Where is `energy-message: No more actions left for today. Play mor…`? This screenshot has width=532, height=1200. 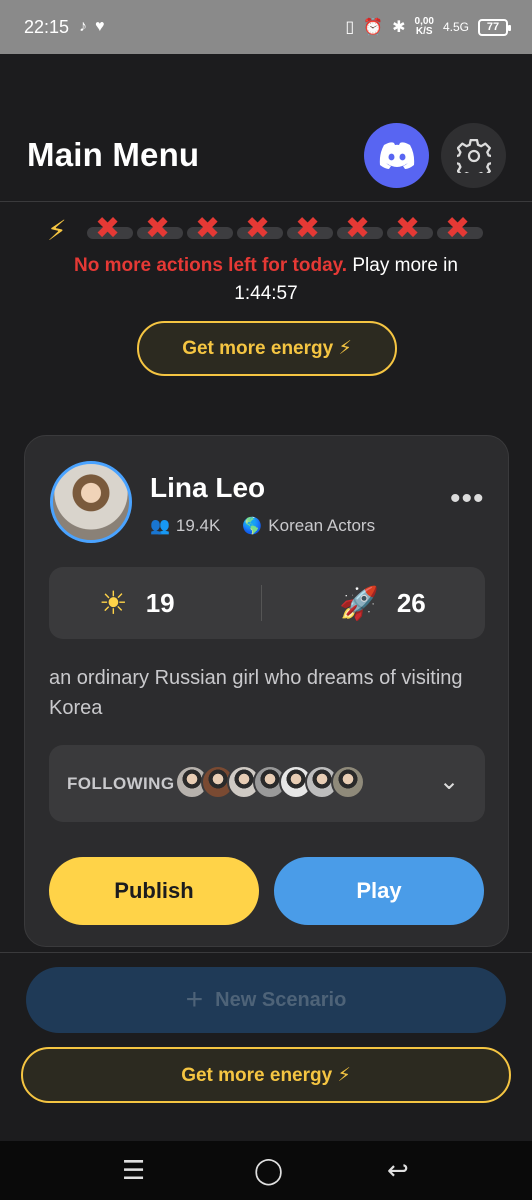
energy-message: No more actions left for today. Play mor… is located at coordinates (266, 280).